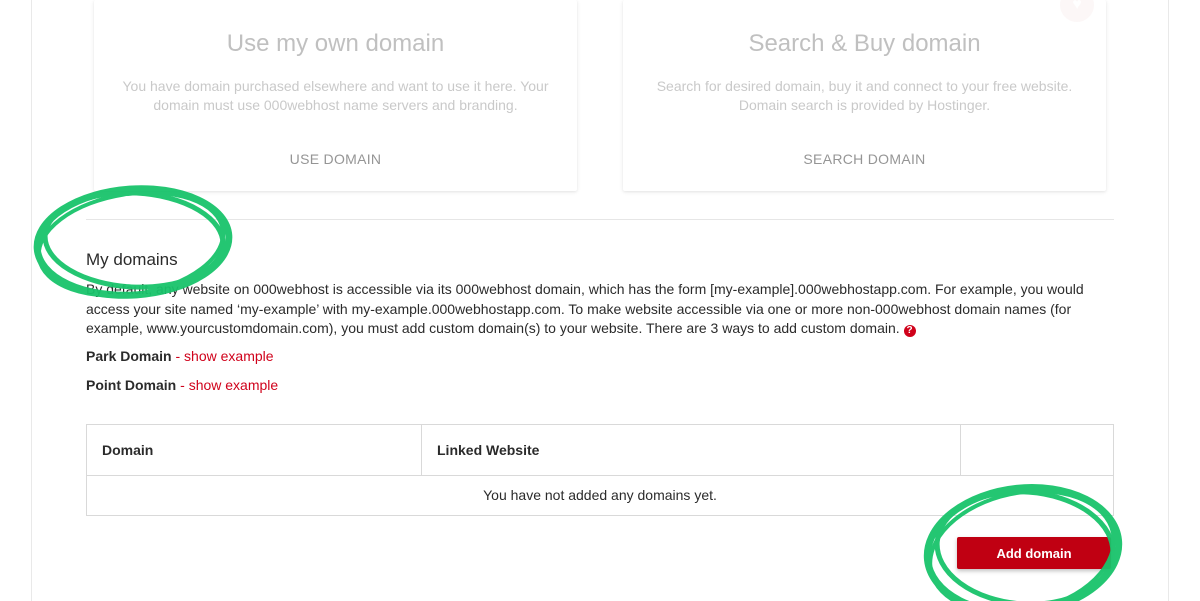 This screenshot has width=1200, height=601. What do you see at coordinates (254, 450) in the screenshot?
I see `column-header-domain: Domain` at bounding box center [254, 450].